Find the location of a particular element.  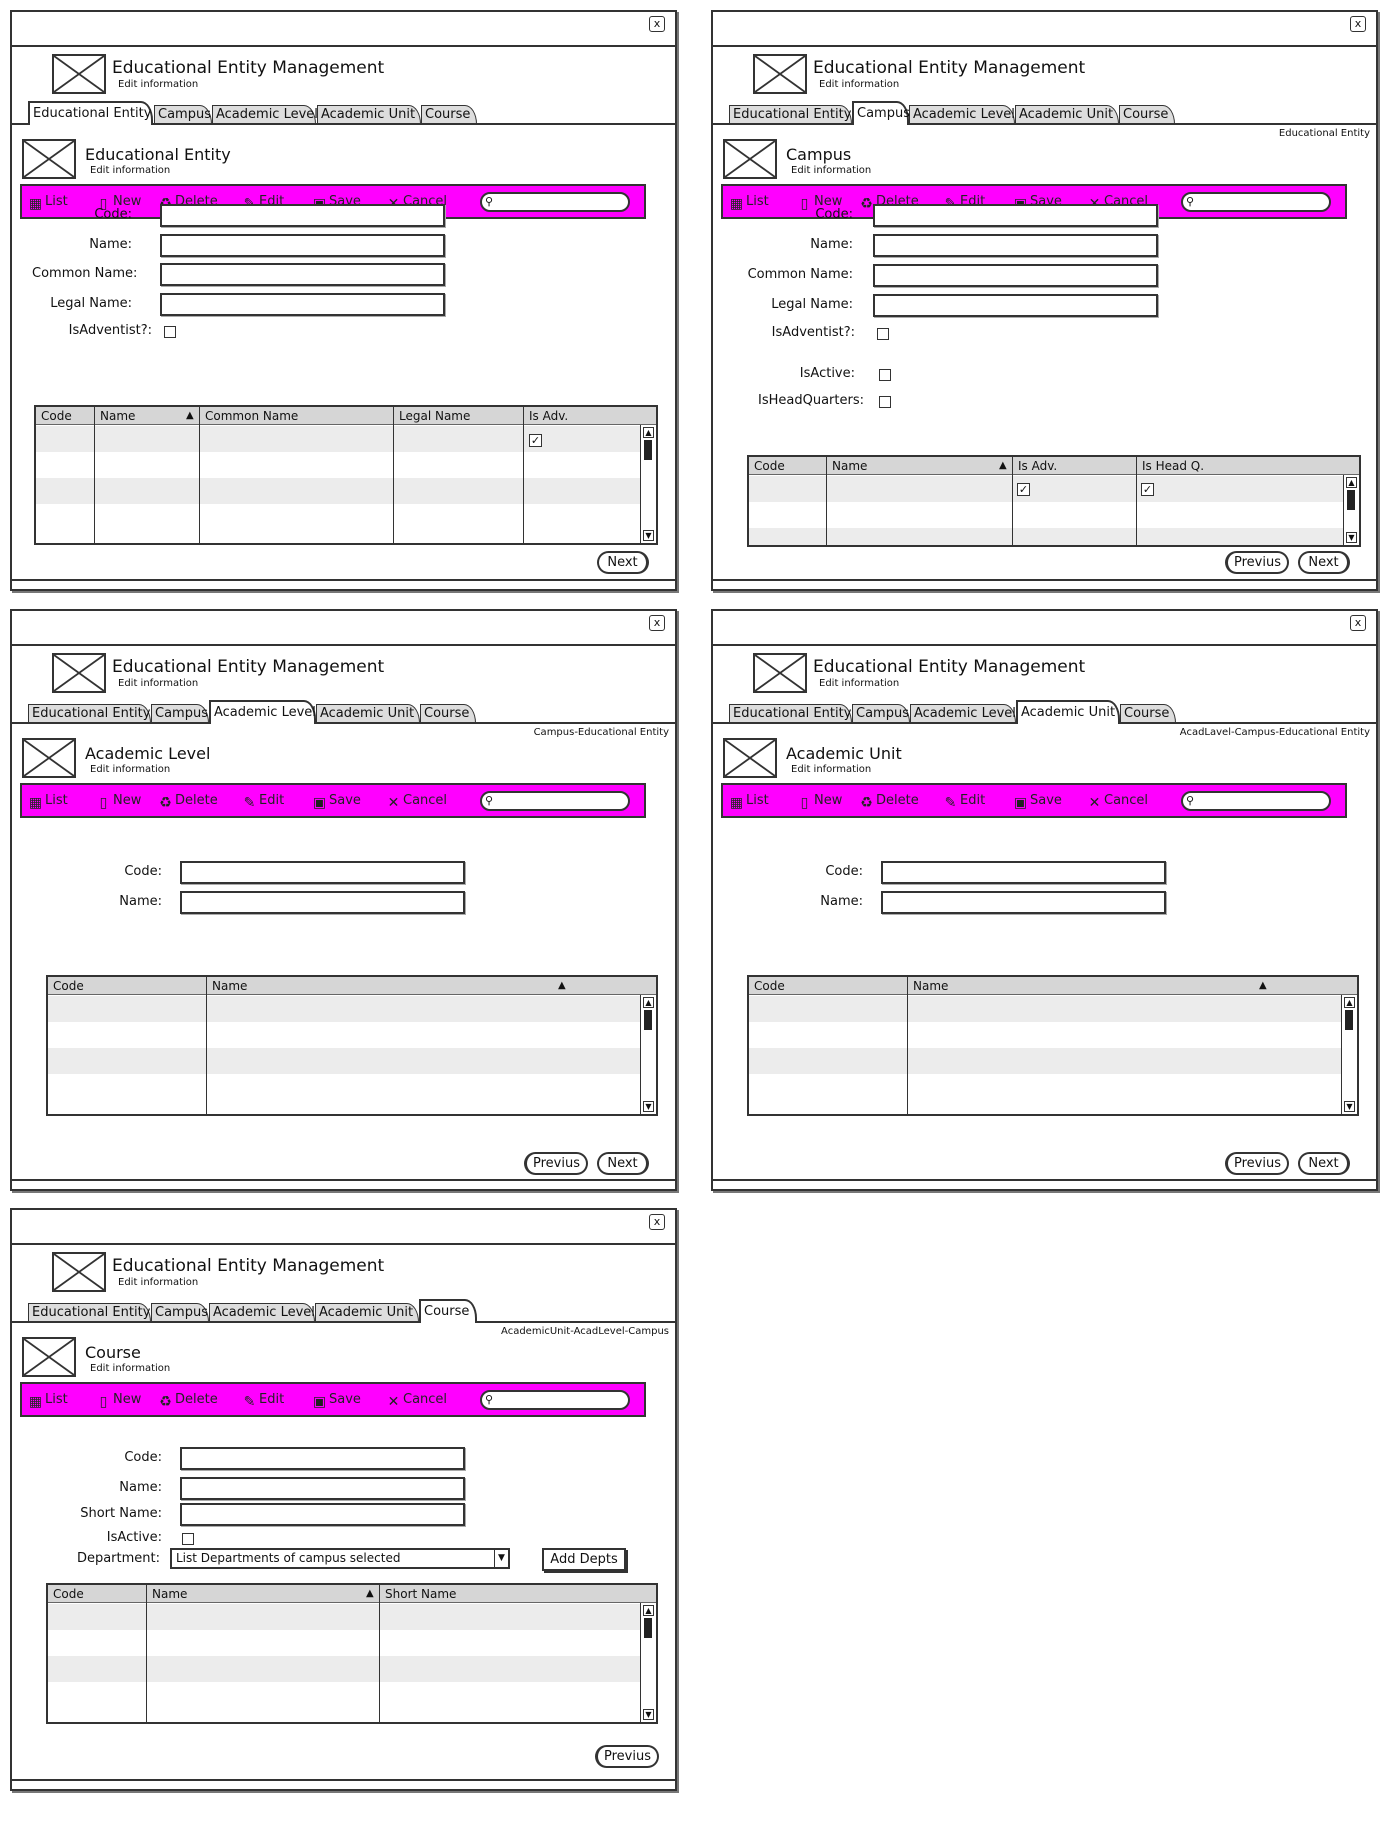

chevron-down-icon: ▼ is located at coordinates (501, 1558).